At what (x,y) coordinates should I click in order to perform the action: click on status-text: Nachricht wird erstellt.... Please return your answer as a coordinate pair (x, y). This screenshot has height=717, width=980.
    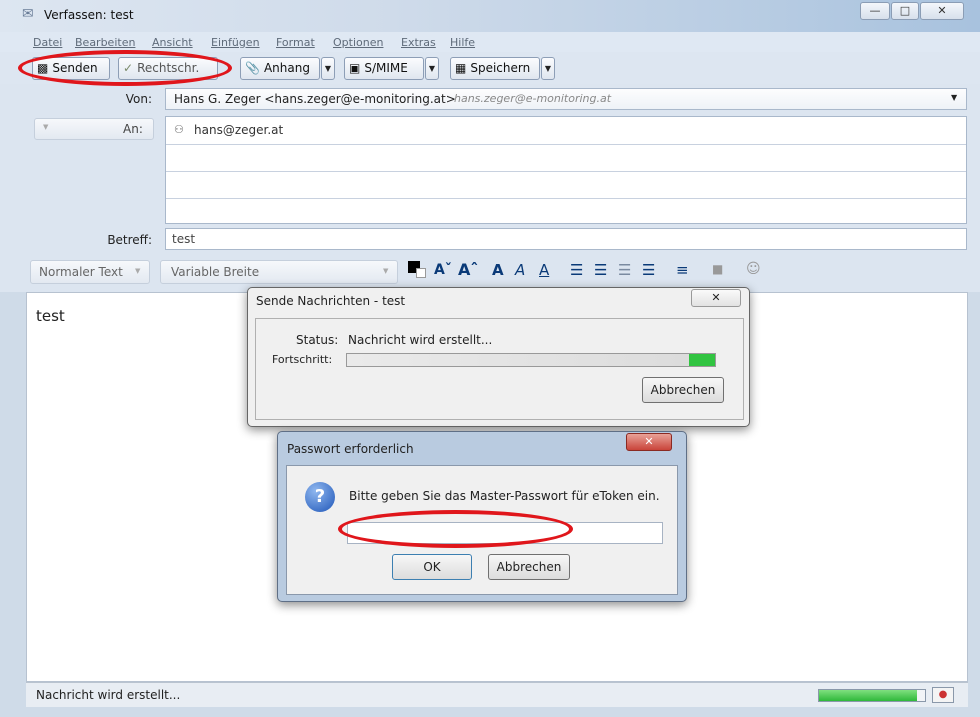
    Looking at the image, I should click on (108, 695).